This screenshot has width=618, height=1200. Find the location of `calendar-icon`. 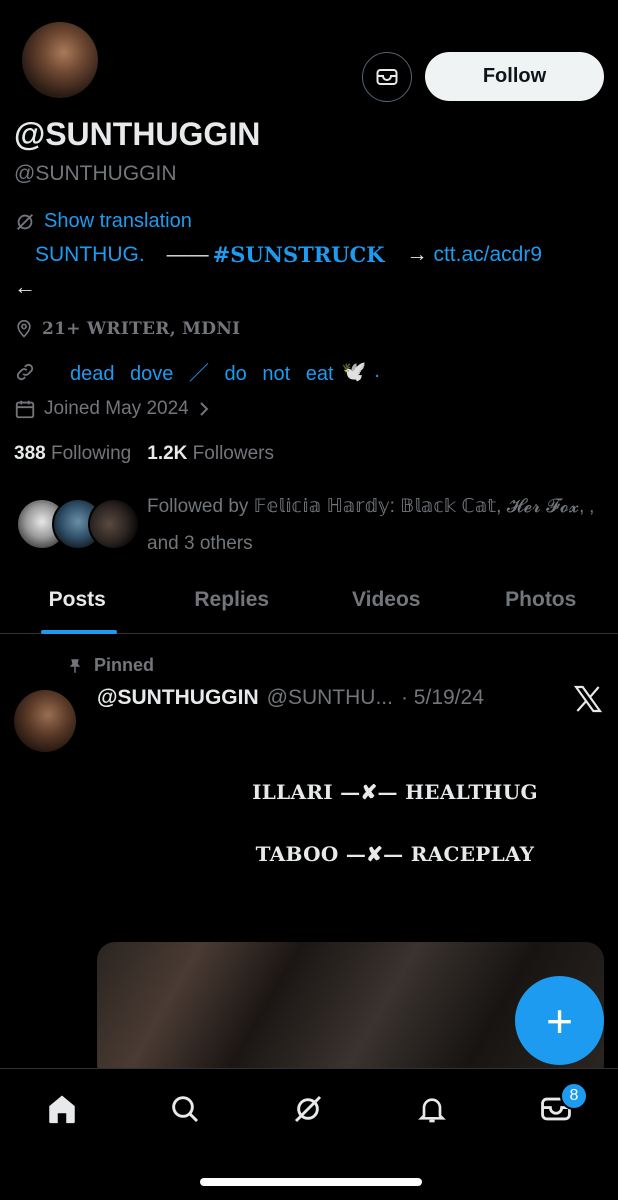

calendar-icon is located at coordinates (25, 409).